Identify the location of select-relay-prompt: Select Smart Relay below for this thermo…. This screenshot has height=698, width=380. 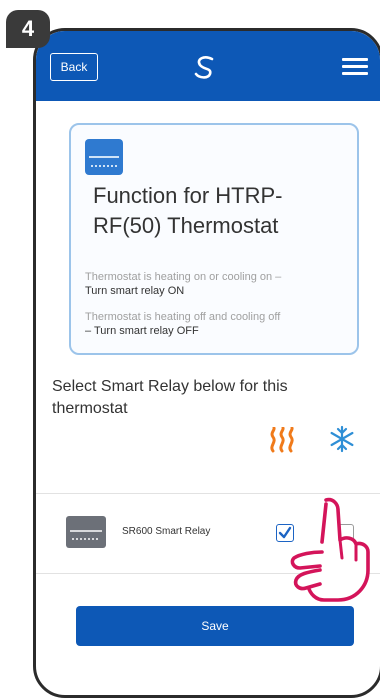
(170, 397).